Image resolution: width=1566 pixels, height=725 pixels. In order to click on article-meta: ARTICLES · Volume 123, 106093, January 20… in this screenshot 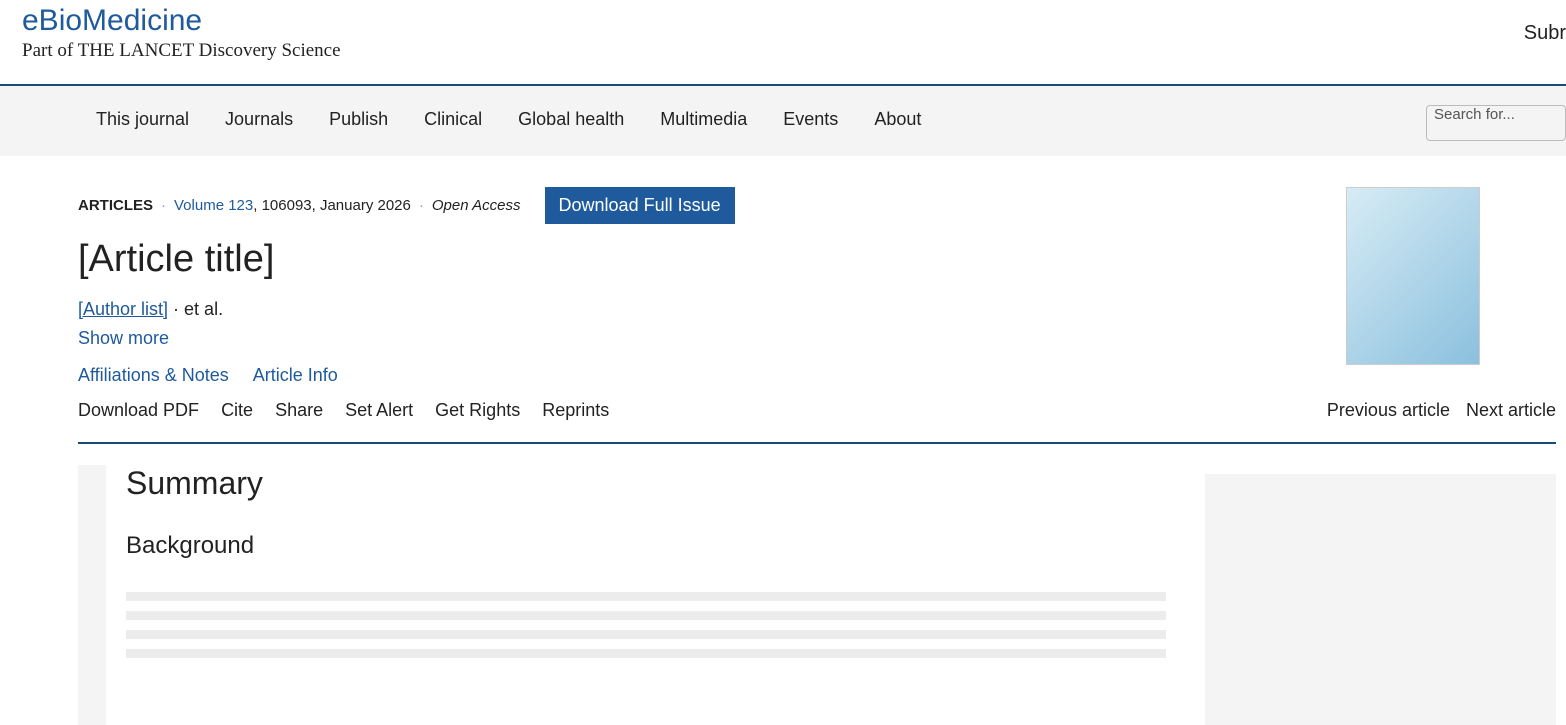, I will do `click(628, 205)`.